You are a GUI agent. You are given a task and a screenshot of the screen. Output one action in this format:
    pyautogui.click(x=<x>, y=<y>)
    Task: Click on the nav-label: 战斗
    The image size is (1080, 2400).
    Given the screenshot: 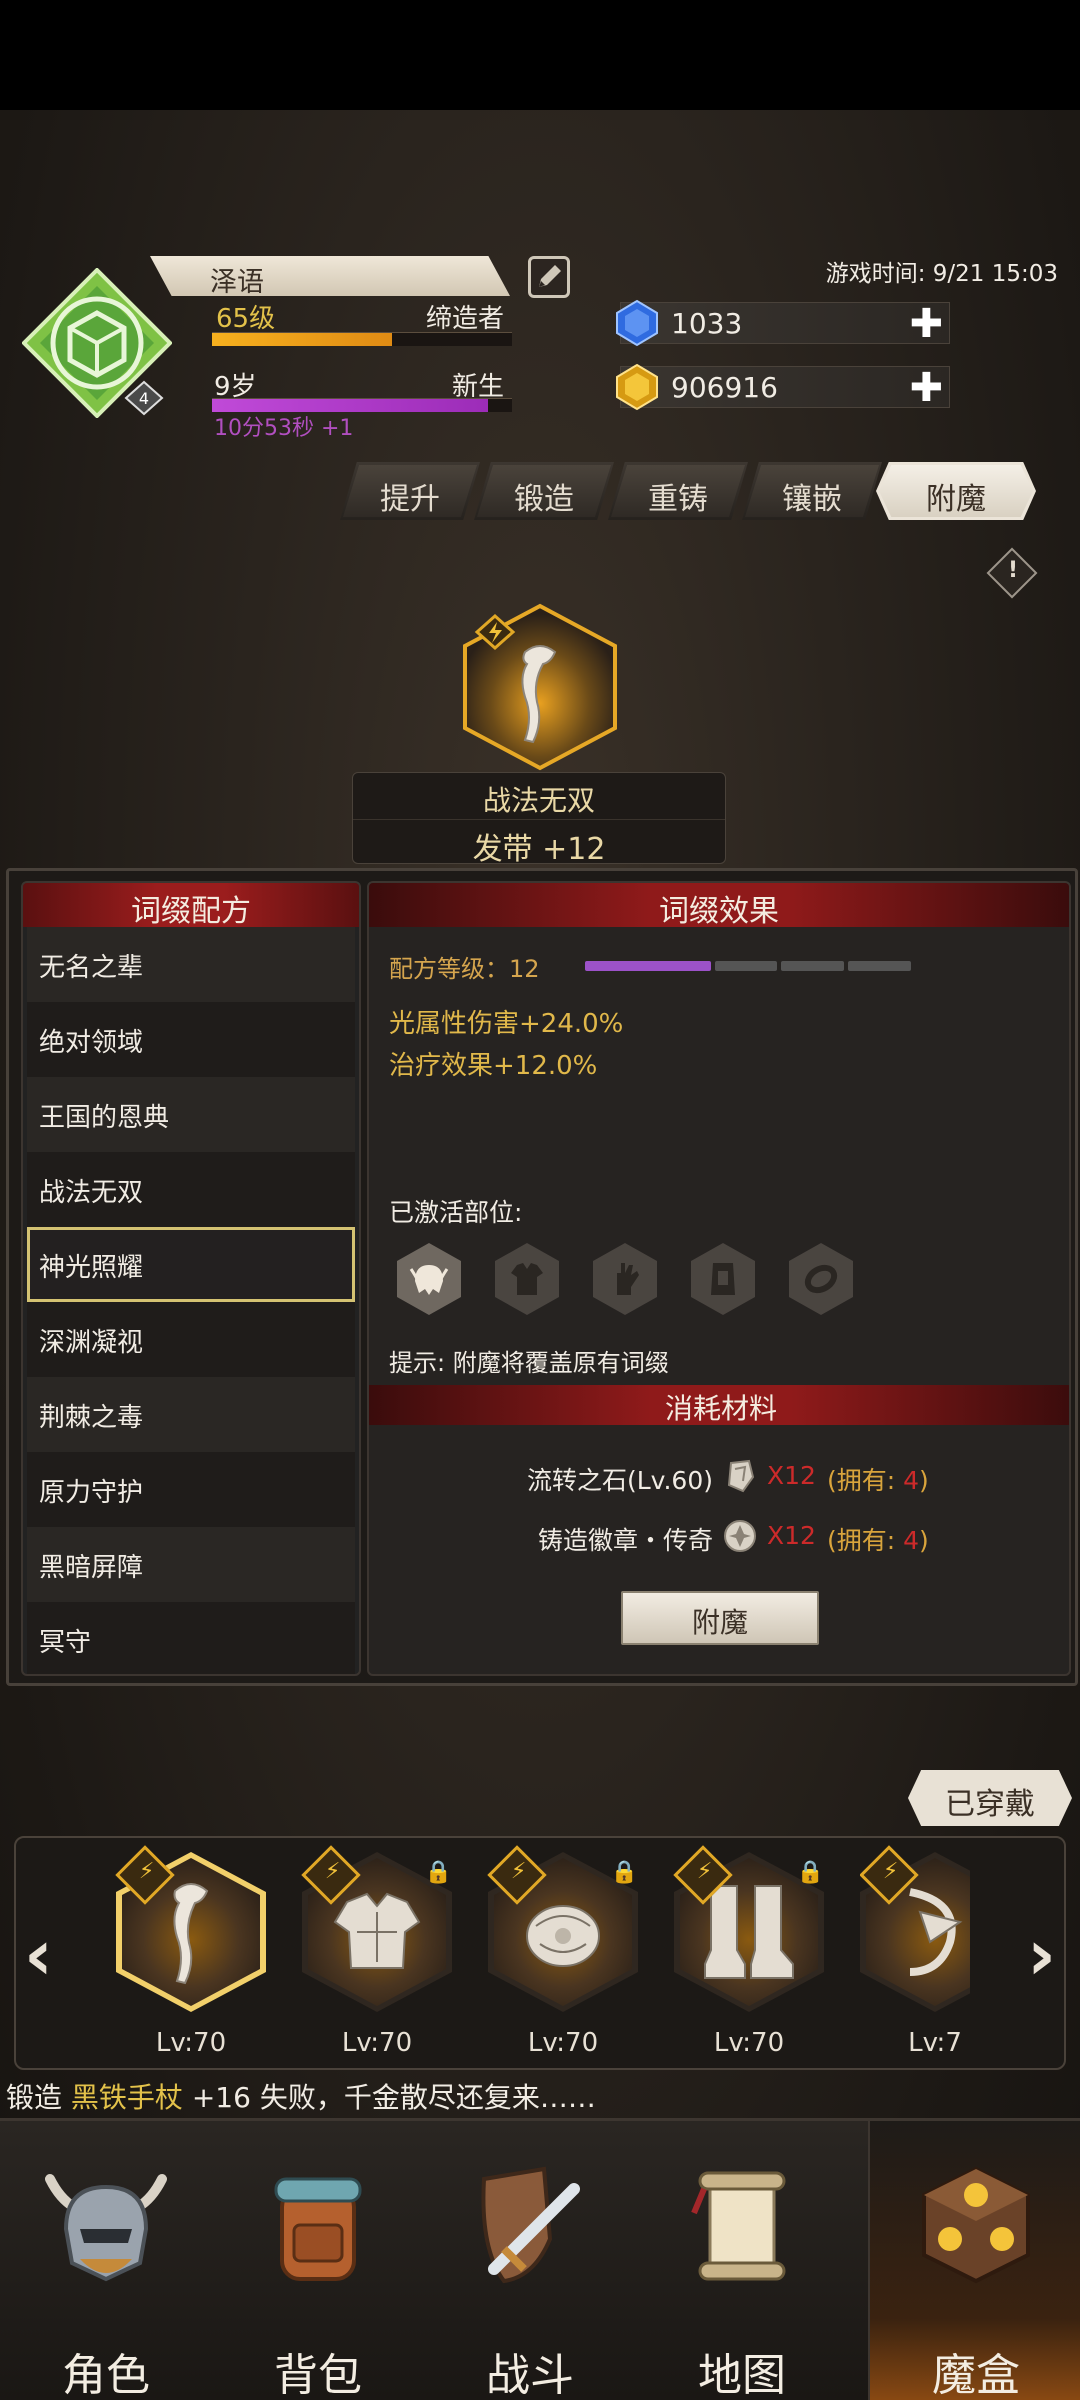 What is the action you would take?
    pyautogui.click(x=530, y=2375)
    